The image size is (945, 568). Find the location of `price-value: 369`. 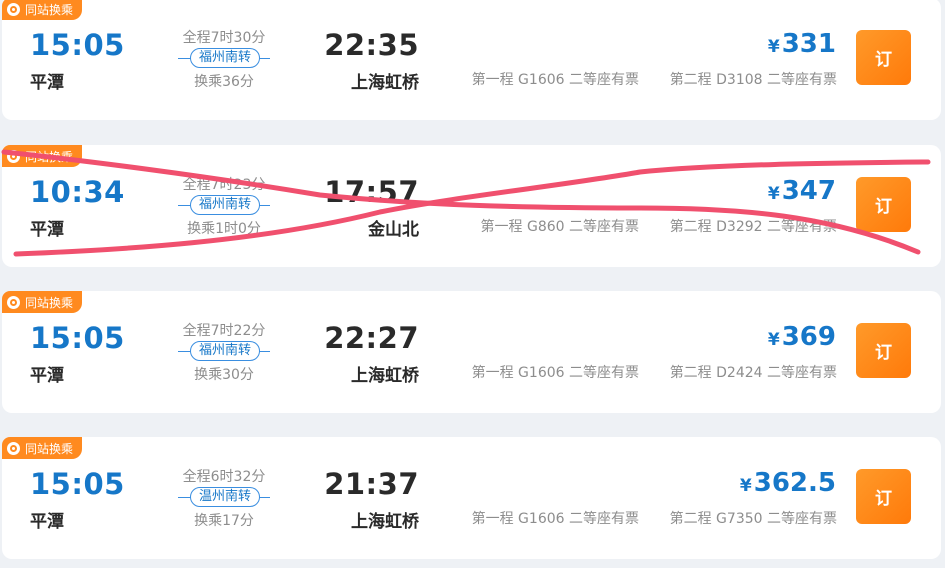

price-value: 369 is located at coordinates (808, 337).